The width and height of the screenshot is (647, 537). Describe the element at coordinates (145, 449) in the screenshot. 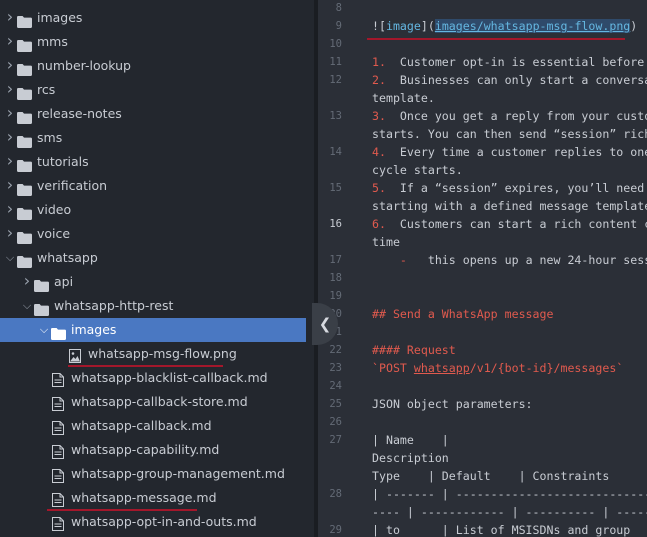

I see `tree-item-label: whatsapp-capability.md` at that location.